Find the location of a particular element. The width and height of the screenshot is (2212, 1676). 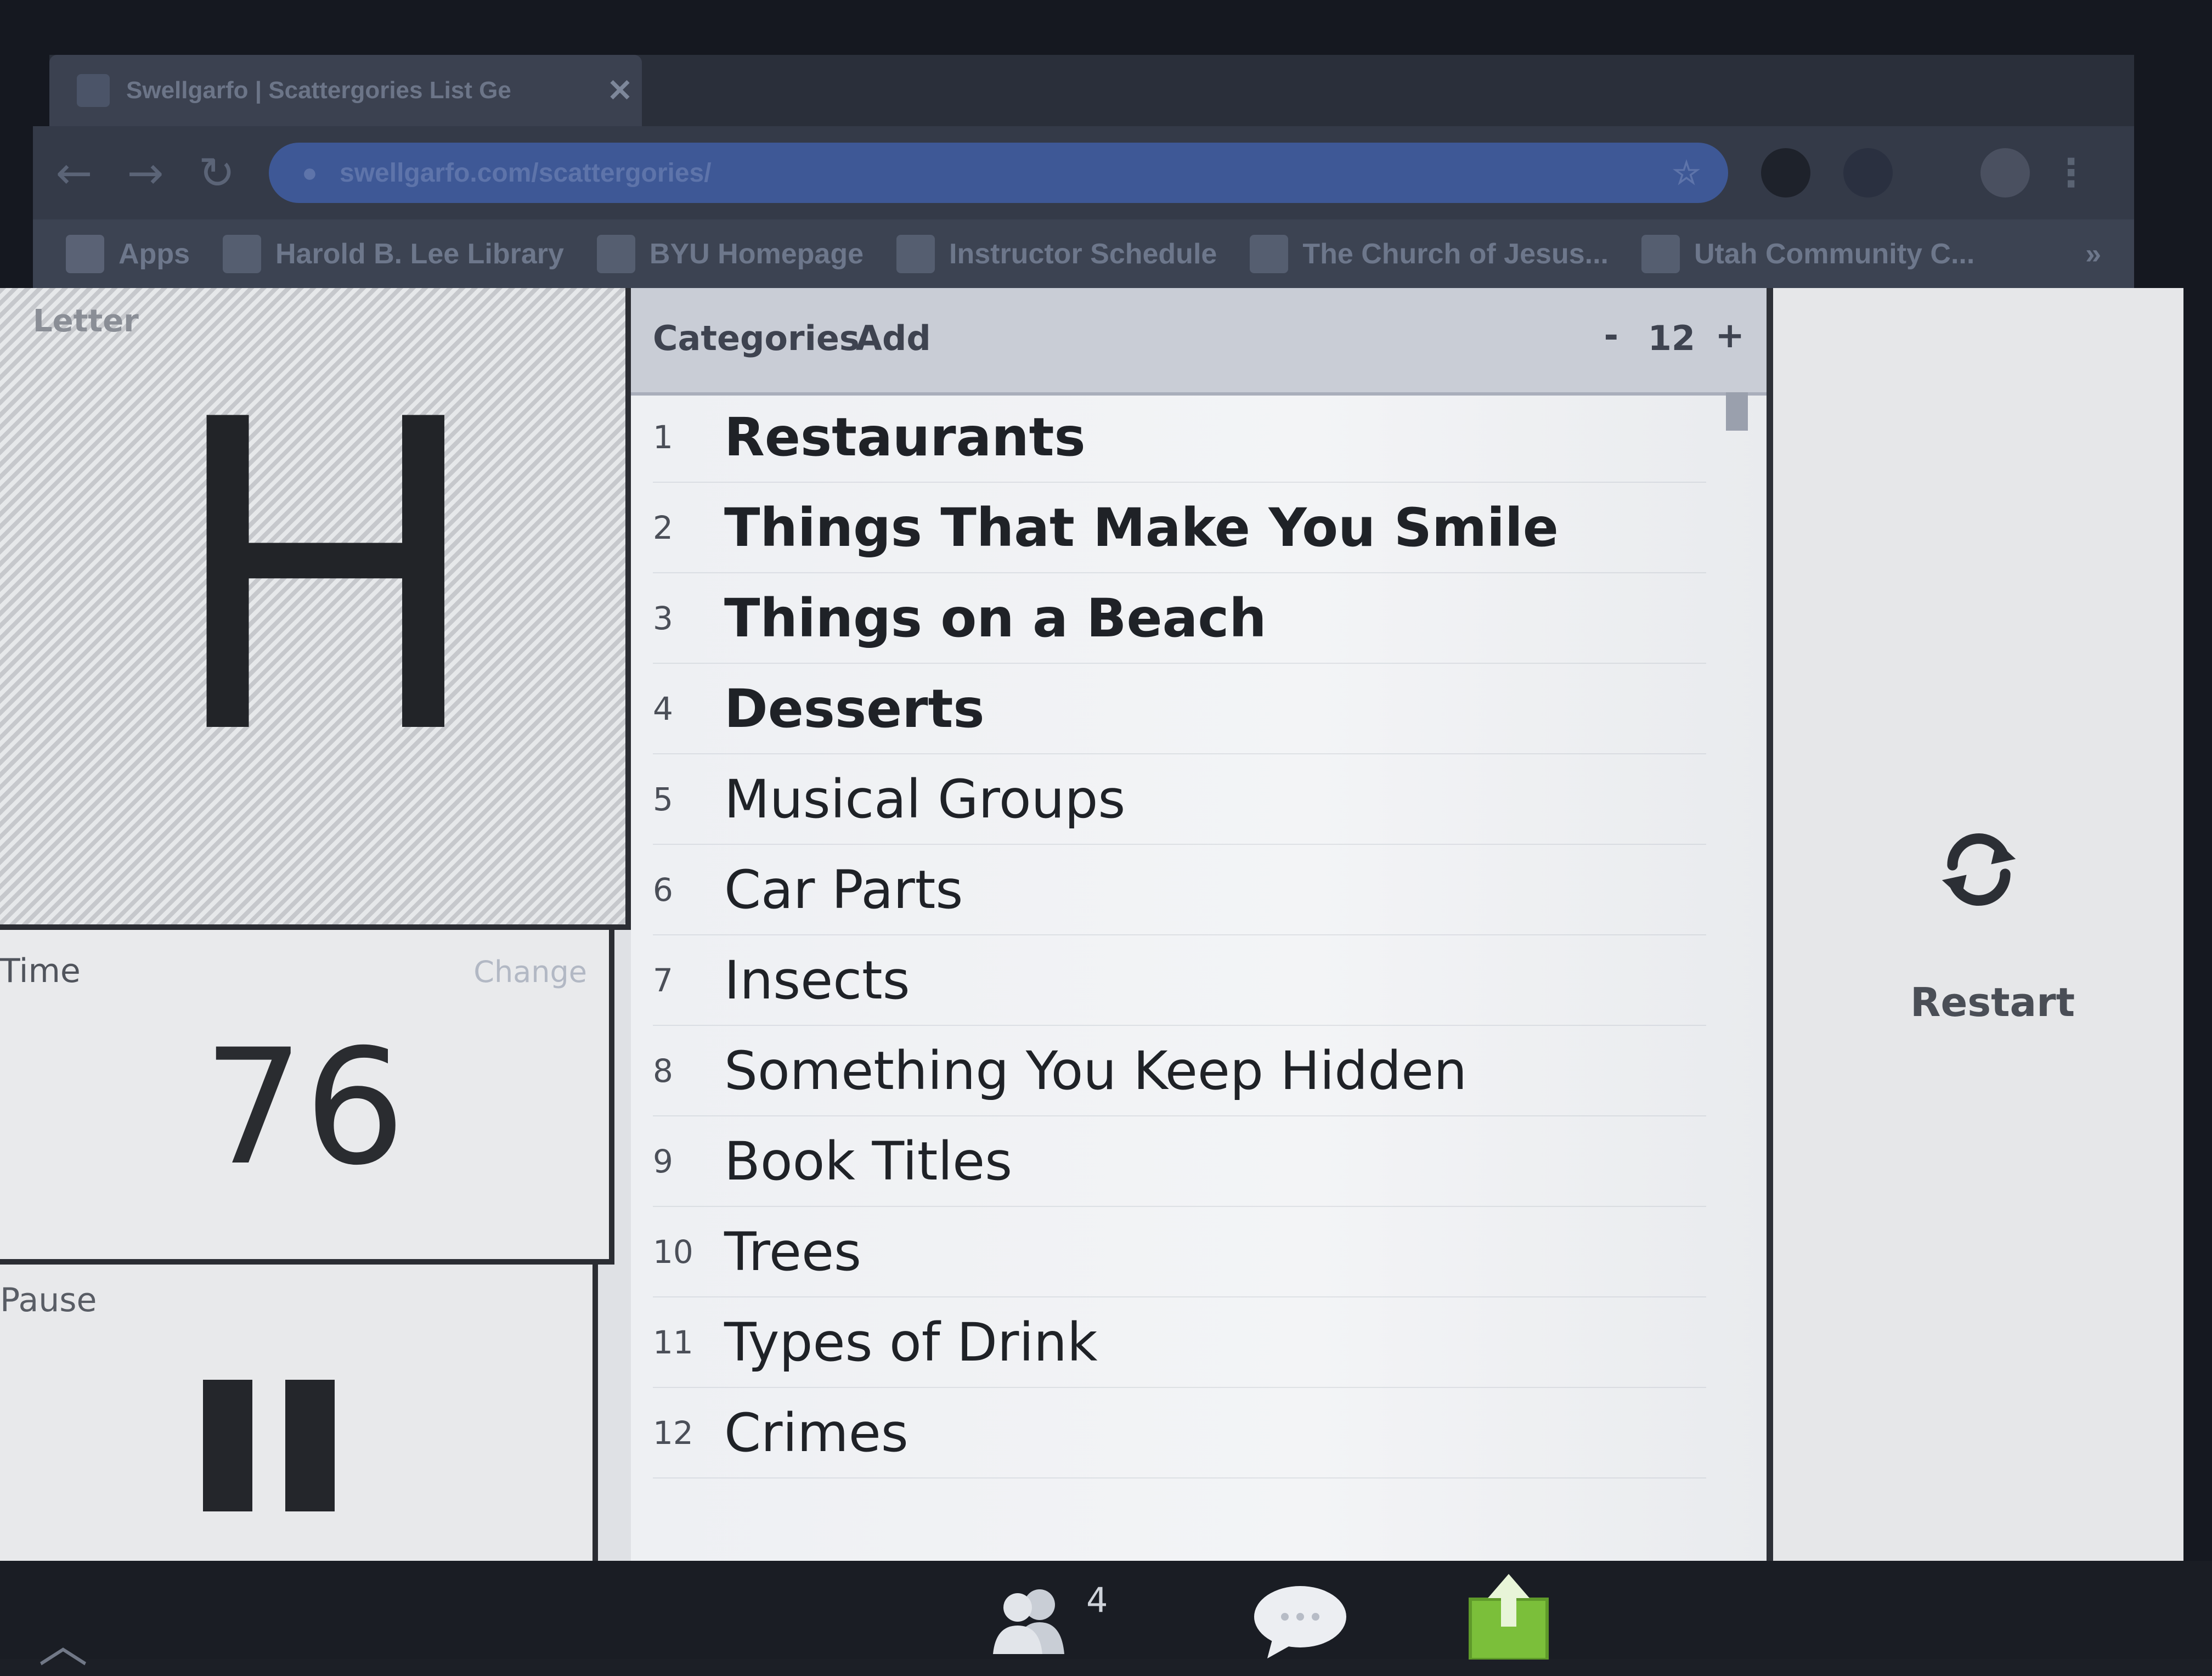

category-number: 8 is located at coordinates (663, 1071).